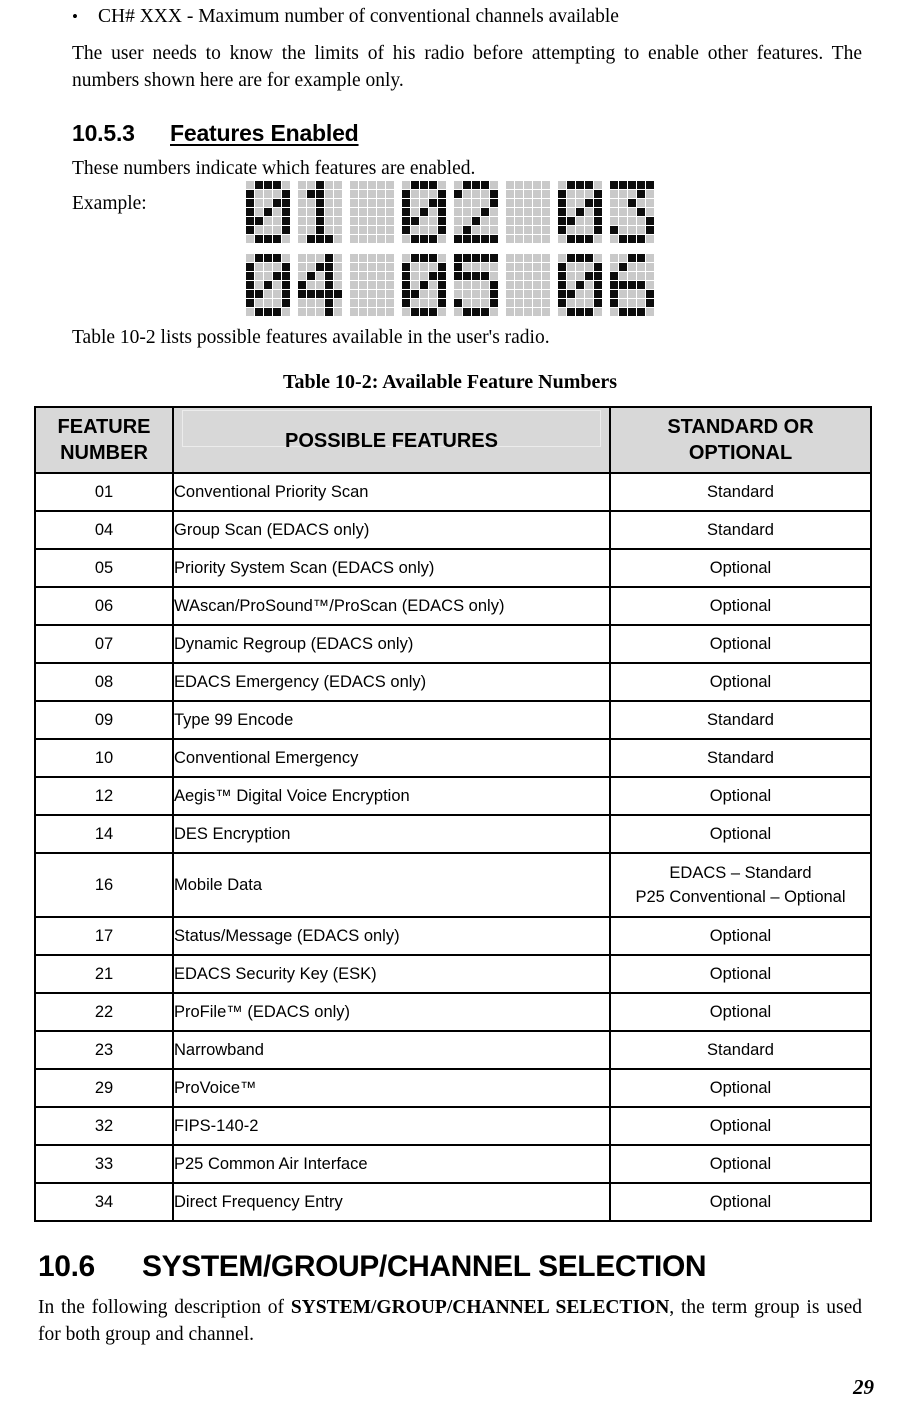 Image resolution: width=900 pixels, height=1414 pixels. What do you see at coordinates (391, 440) in the screenshot?
I see `column-header-possible-features: POSSIBLE FEATURES` at bounding box center [391, 440].